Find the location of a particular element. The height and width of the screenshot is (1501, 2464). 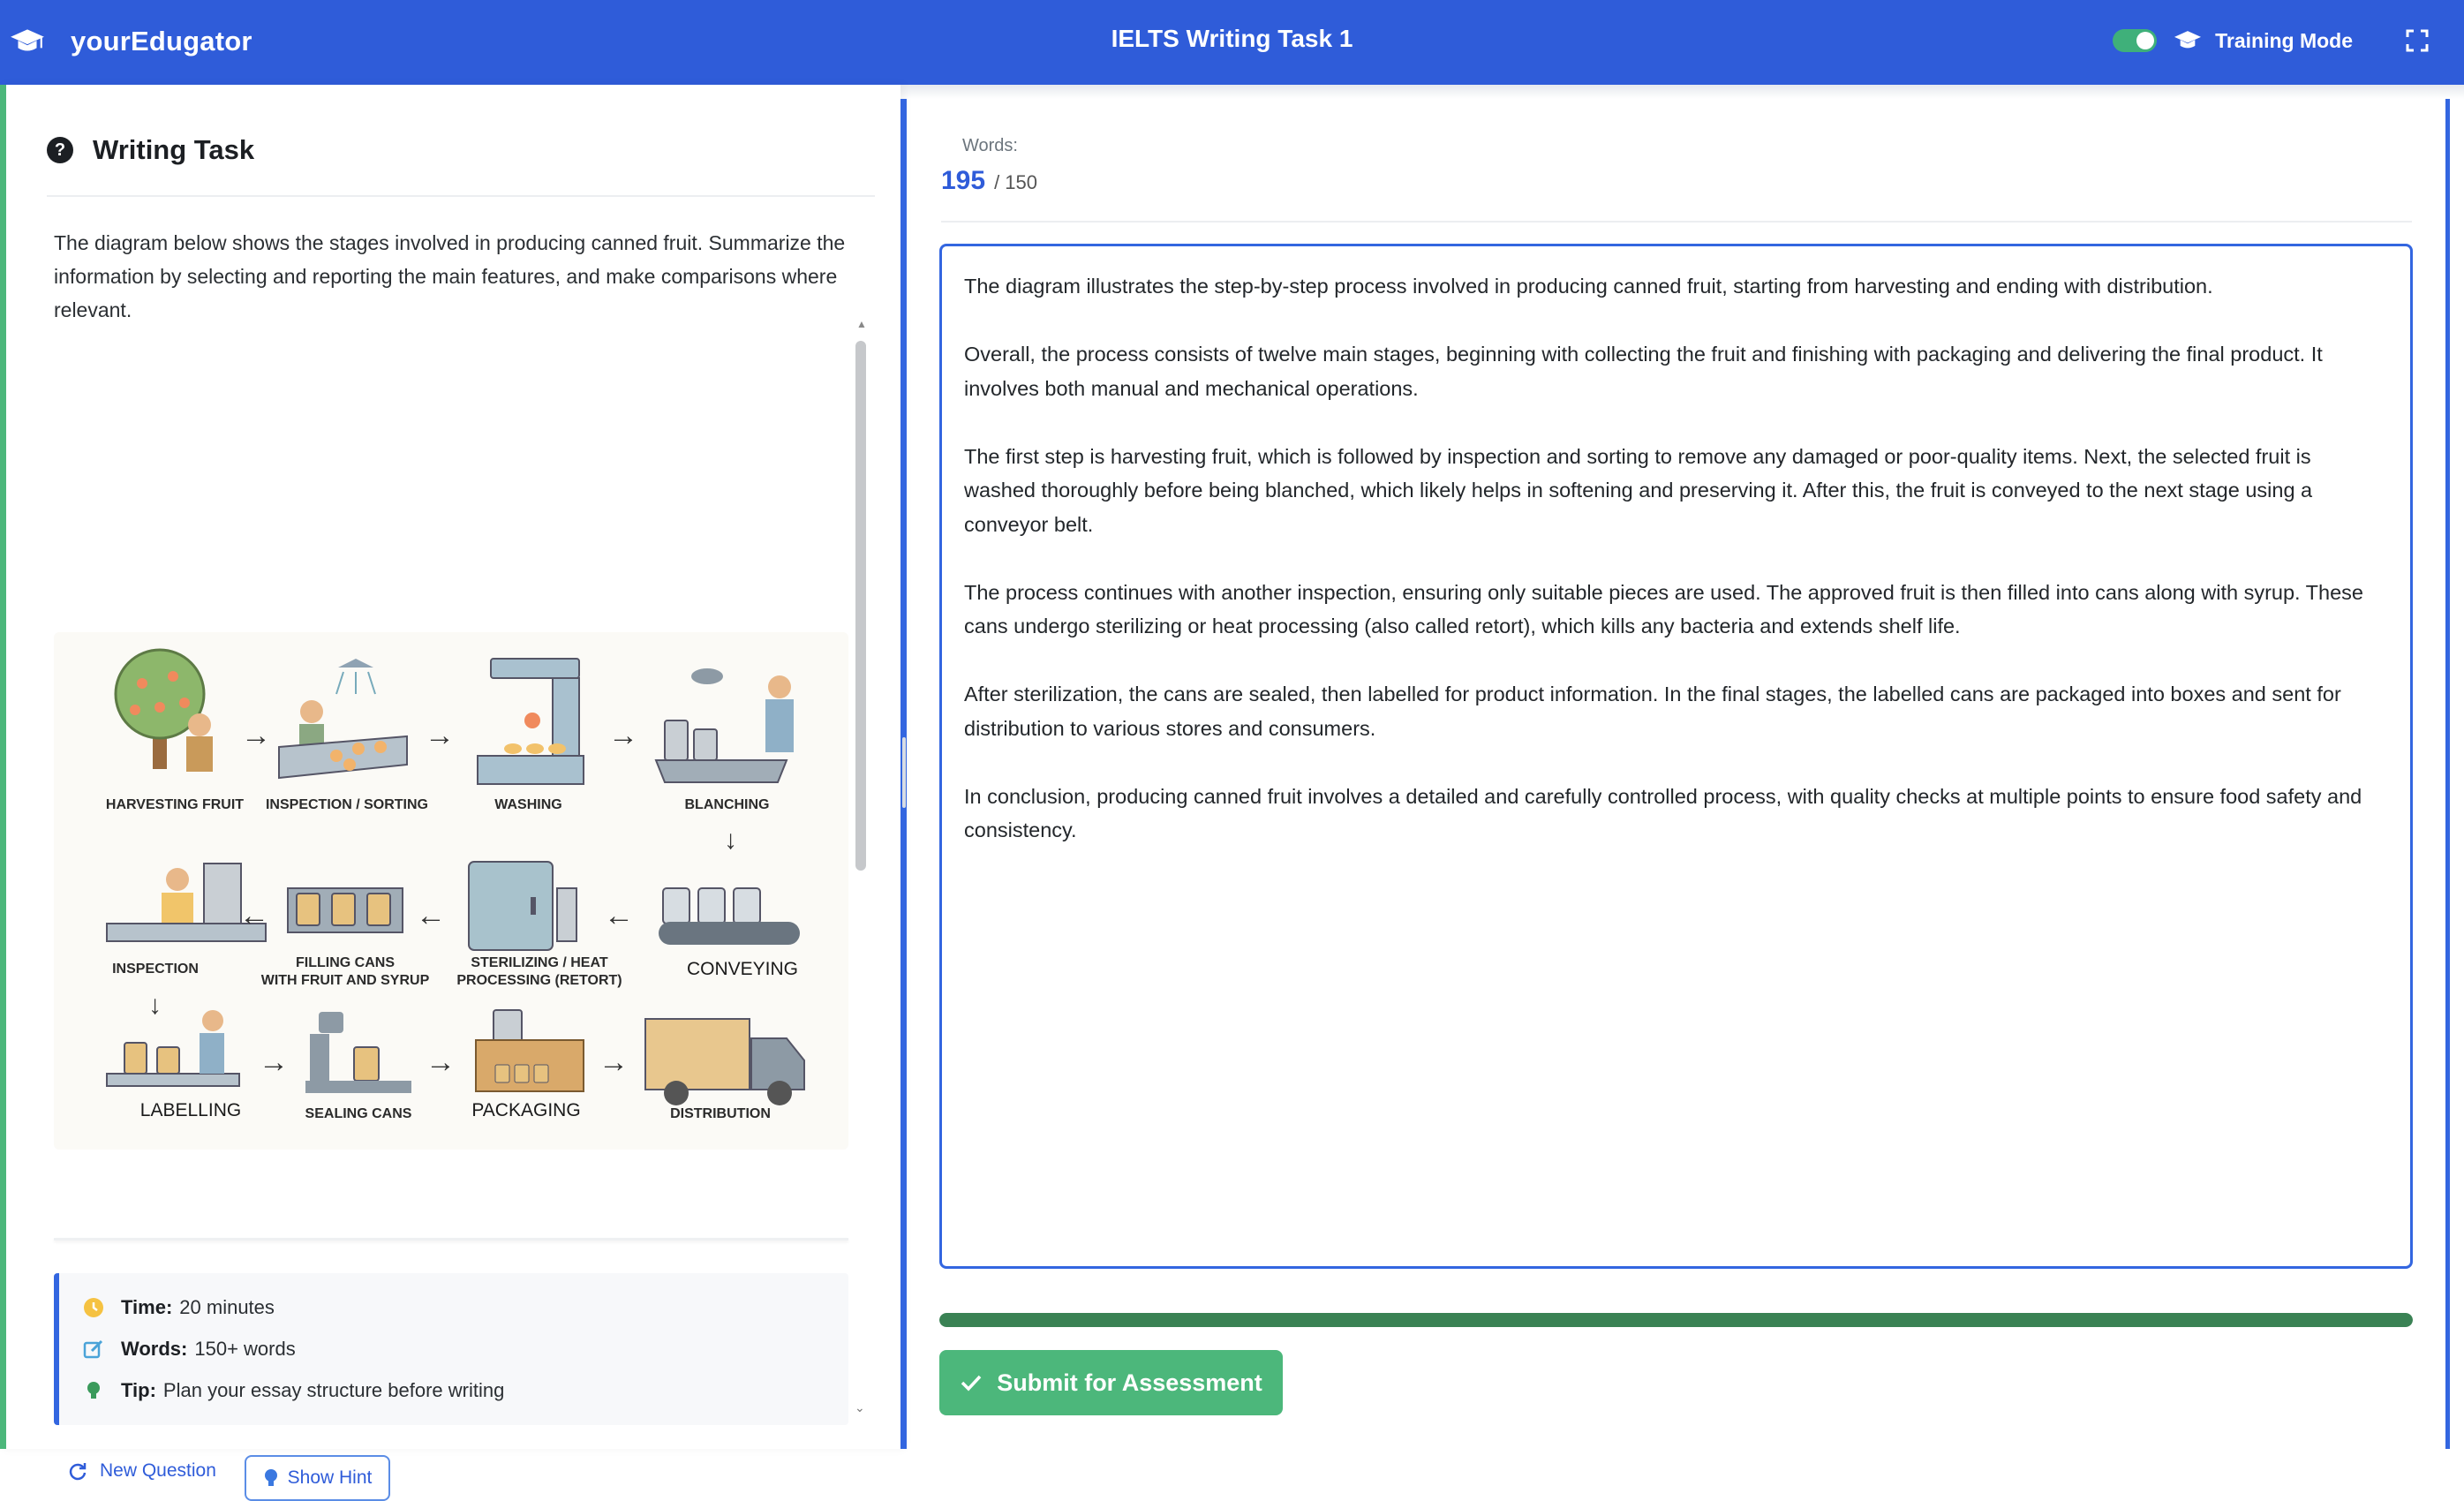

submit-button: Submit for Assessment is located at coordinates (1111, 1382).